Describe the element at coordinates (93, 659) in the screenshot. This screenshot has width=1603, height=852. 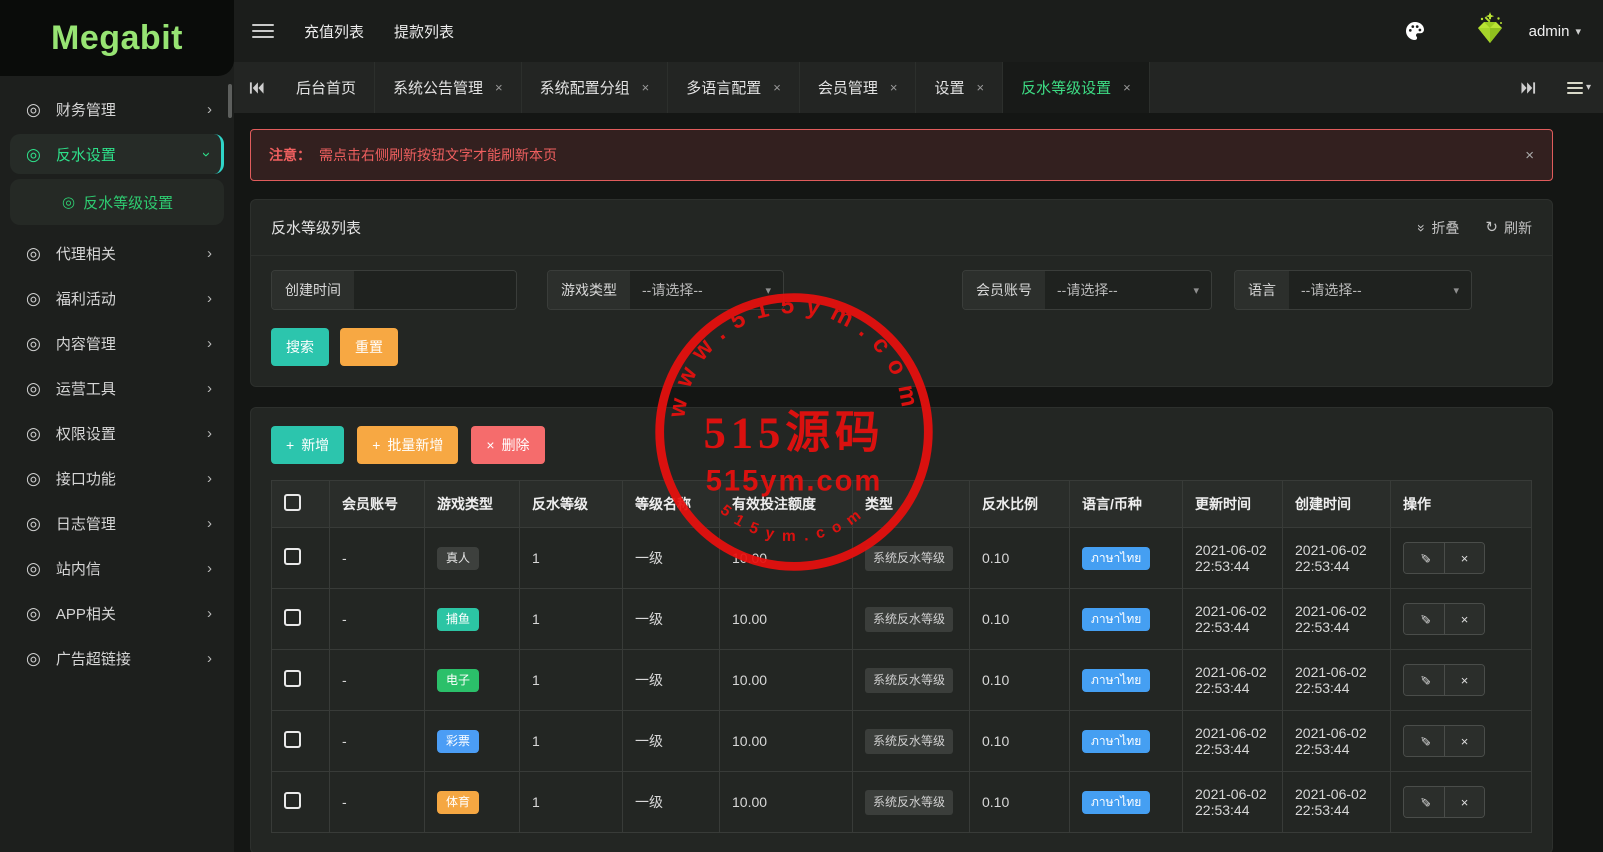
I see `sidebar-item-label: 广告超链接` at that location.